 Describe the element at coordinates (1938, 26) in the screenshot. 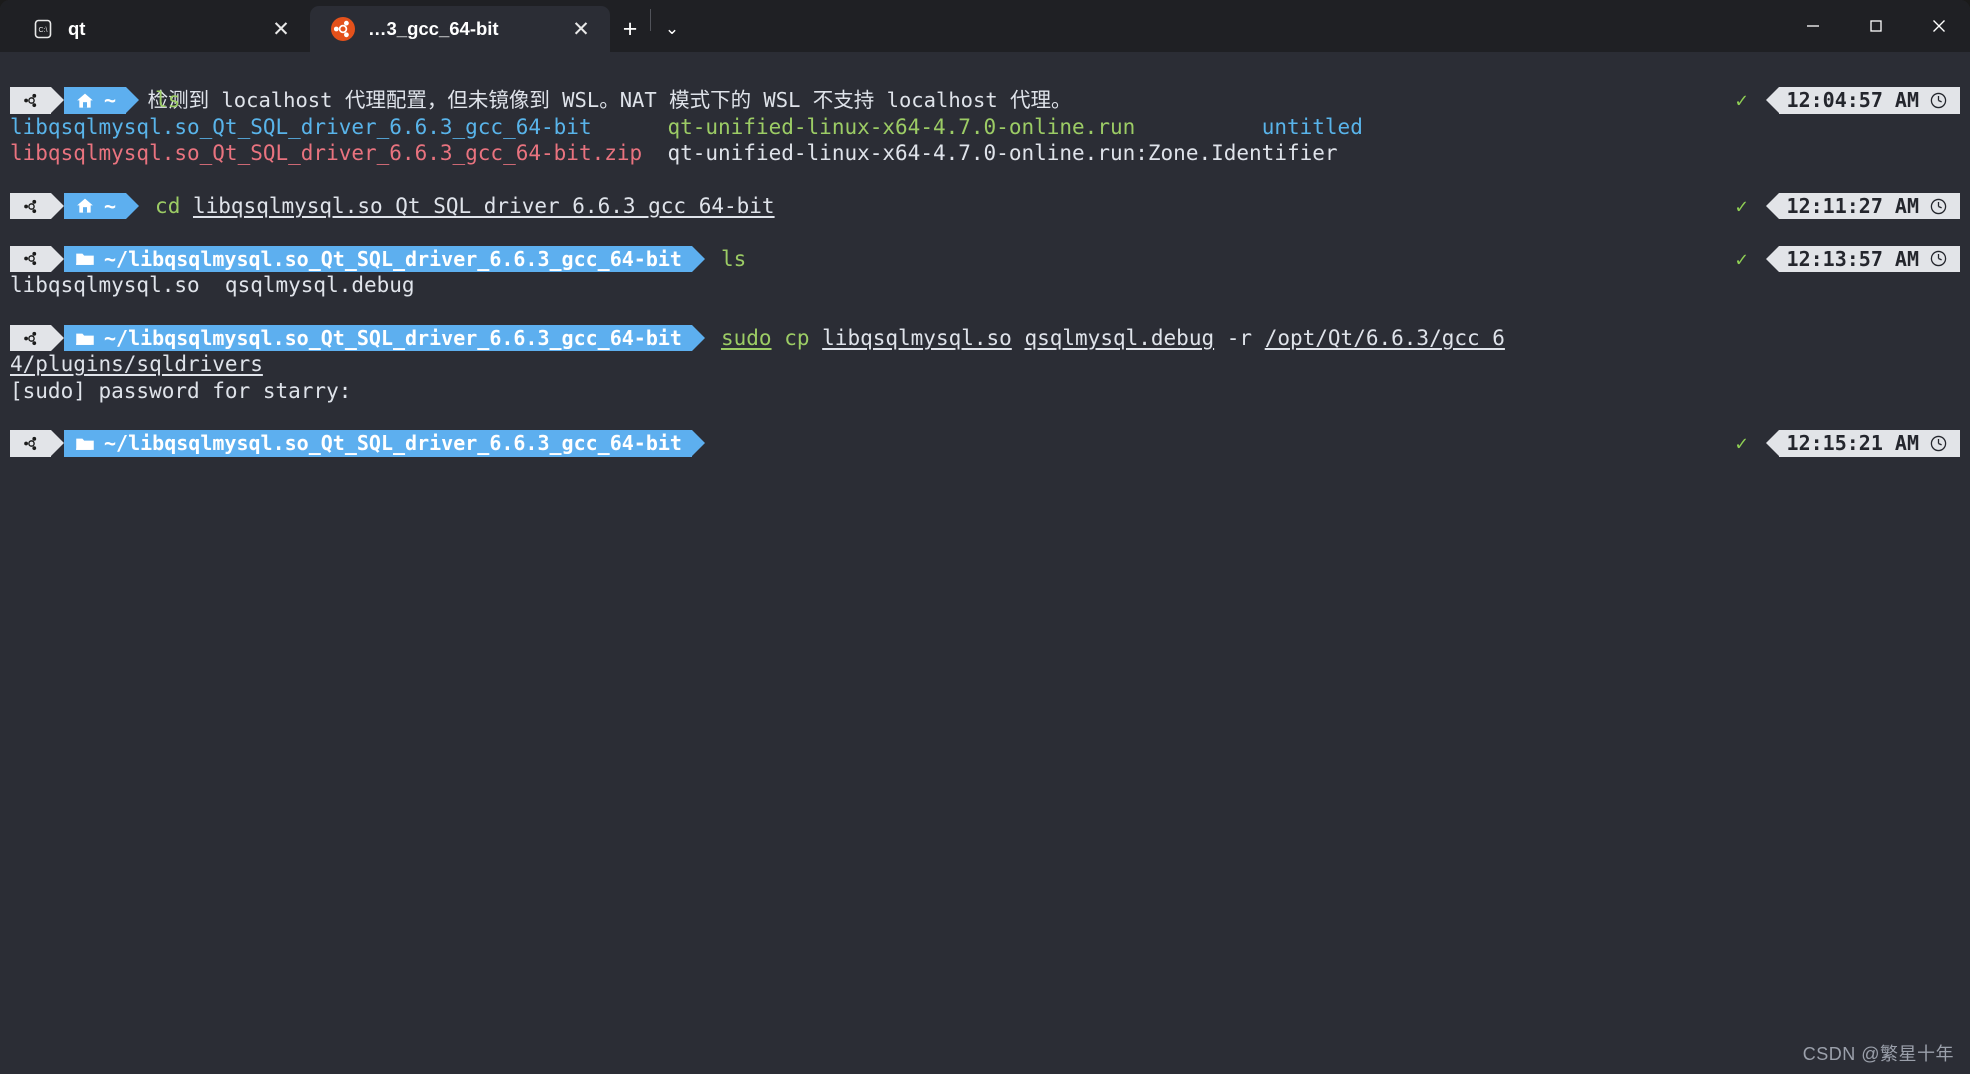

I see `close-icon` at that location.